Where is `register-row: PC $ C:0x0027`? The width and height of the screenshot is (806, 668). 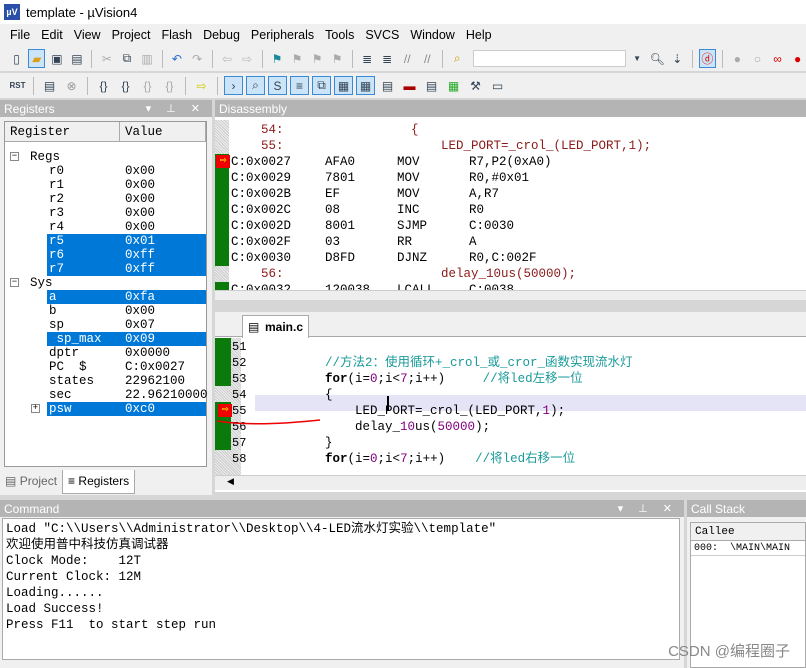
register-row: PC $ C:0x0027 is located at coordinates (105, 367).